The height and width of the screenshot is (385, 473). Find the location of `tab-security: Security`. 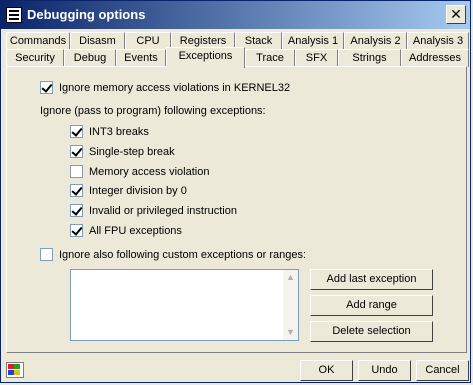

tab-security: Security is located at coordinates (35, 58).